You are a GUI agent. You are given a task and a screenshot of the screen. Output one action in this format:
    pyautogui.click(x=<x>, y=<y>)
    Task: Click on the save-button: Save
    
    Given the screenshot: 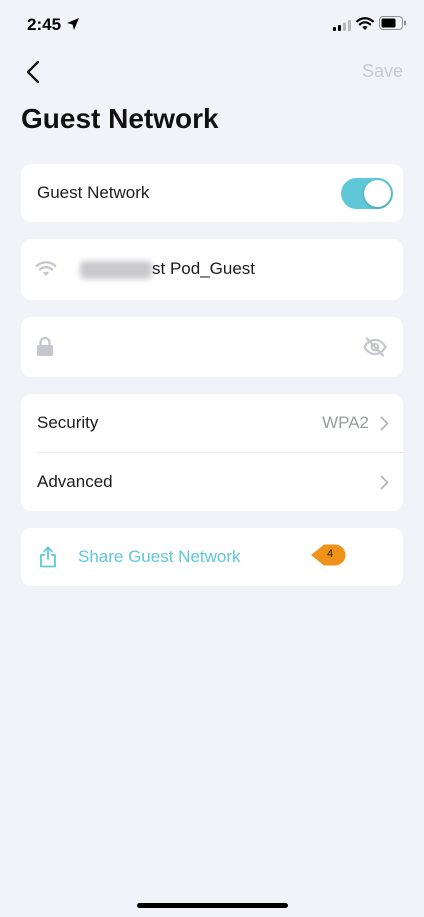 What is the action you would take?
    pyautogui.click(x=382, y=71)
    